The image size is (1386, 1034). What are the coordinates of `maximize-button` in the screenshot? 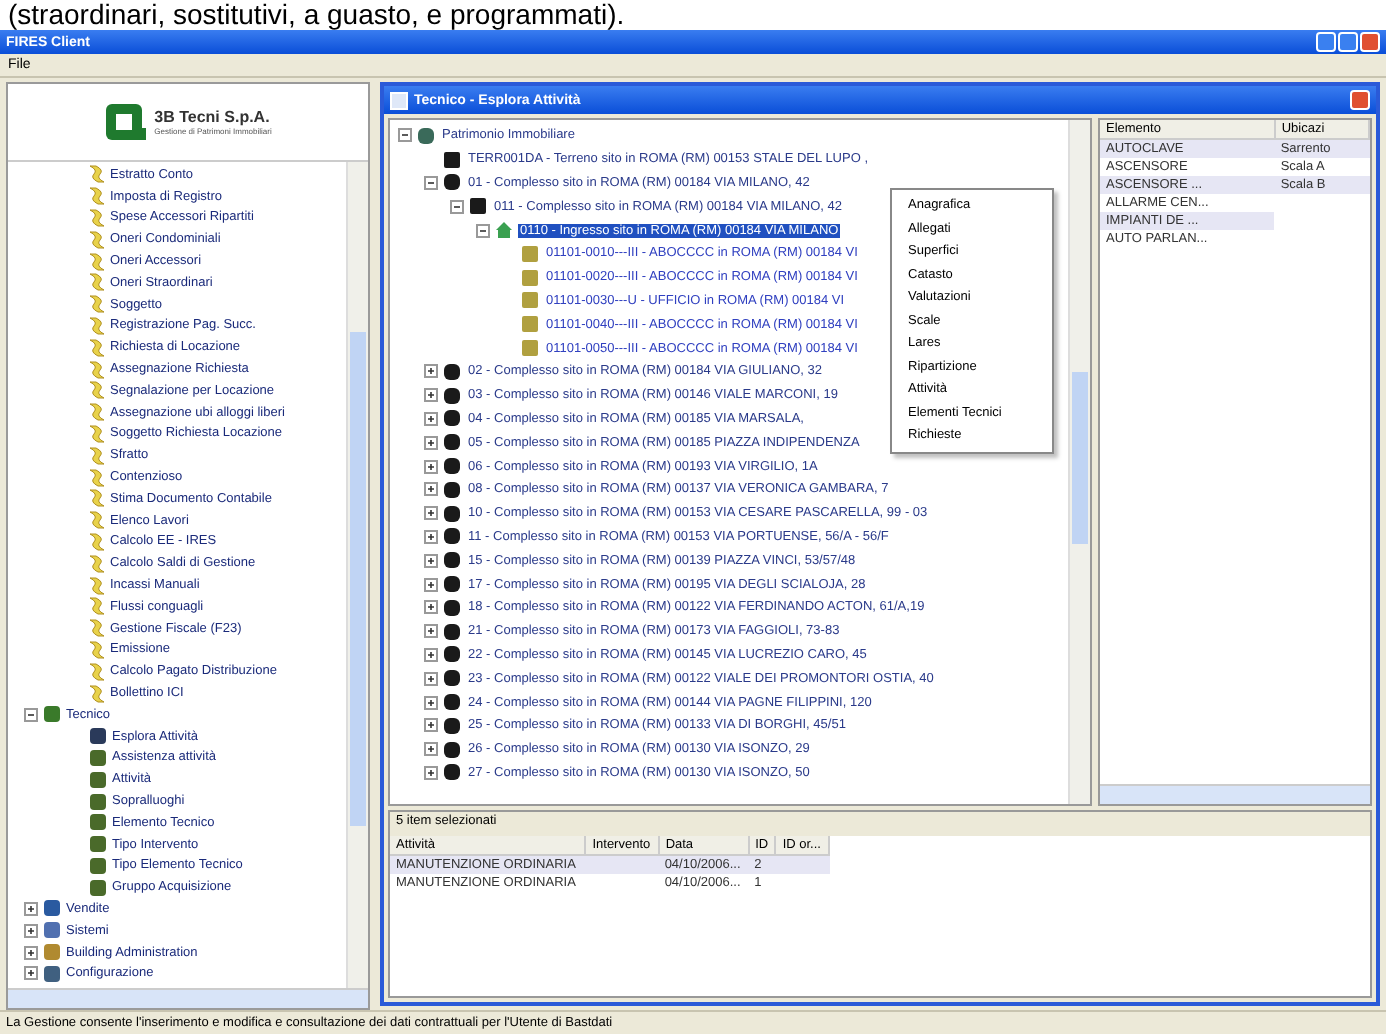 It's located at (1348, 42).